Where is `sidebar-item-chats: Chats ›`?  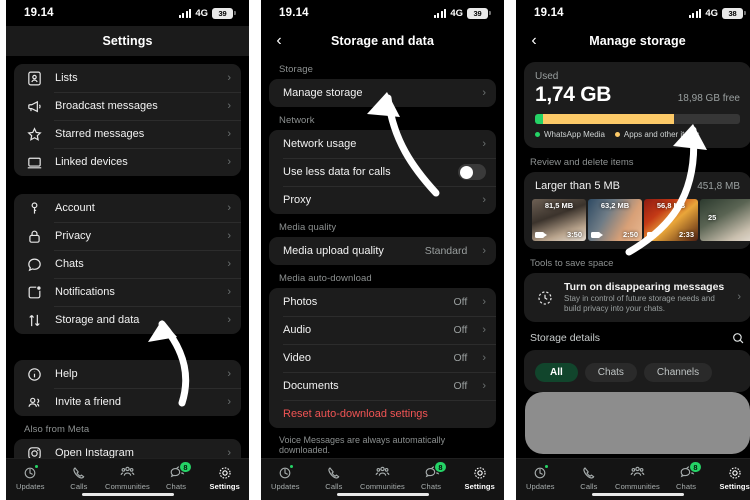
sidebar-item-chats: Chats › is located at coordinates (127, 264).